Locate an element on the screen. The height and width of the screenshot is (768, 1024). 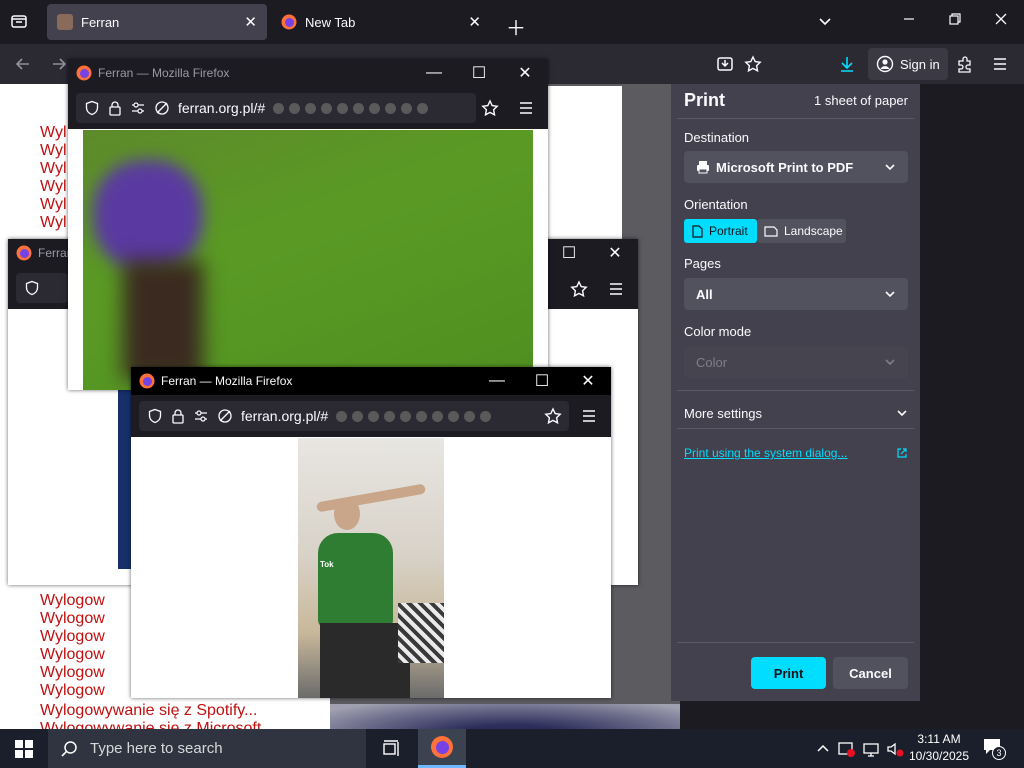
minimize-icon is located at coordinates (909, 19).